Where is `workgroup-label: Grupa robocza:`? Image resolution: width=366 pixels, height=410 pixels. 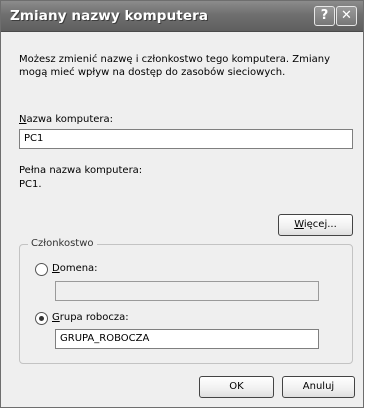 workgroup-label: Grupa robocza: is located at coordinates (90, 317).